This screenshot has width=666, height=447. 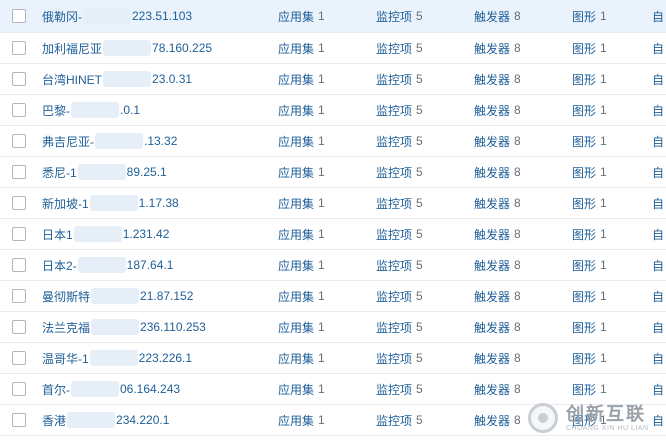 What do you see at coordinates (152, 16) in the screenshot?
I see `host-name-link: 俄勒冈- 223.51.103` at bounding box center [152, 16].